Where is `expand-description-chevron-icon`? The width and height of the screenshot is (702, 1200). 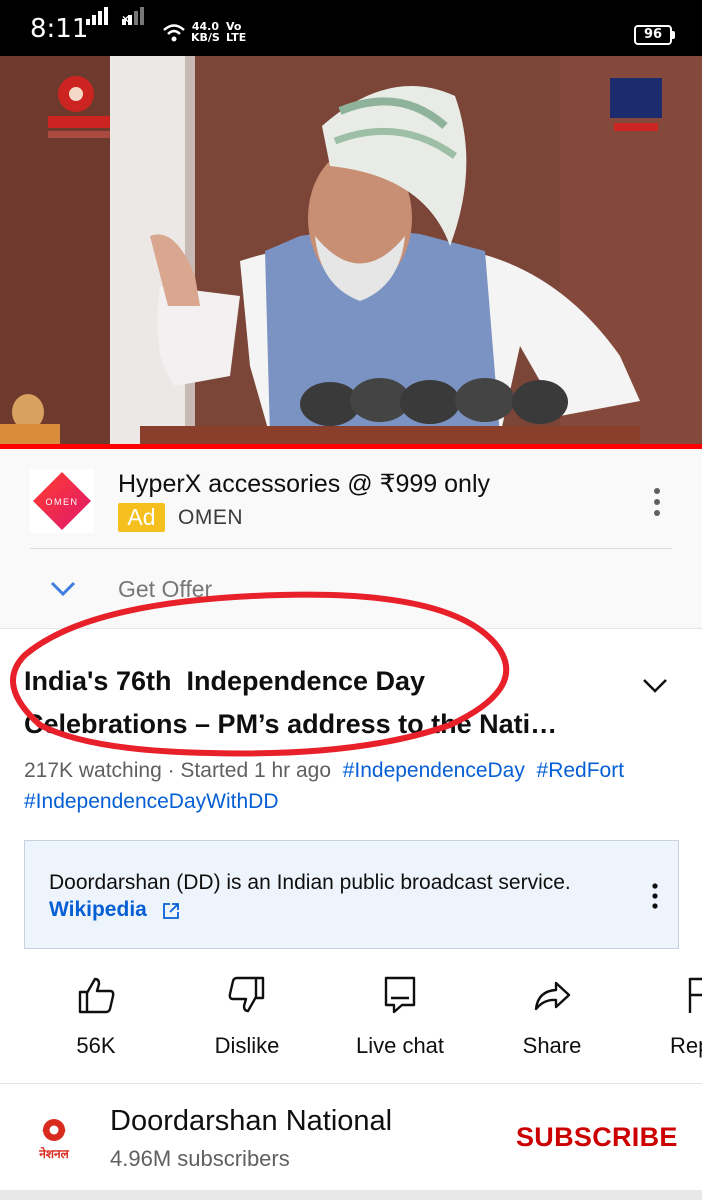 expand-description-chevron-icon is located at coordinates (655, 685).